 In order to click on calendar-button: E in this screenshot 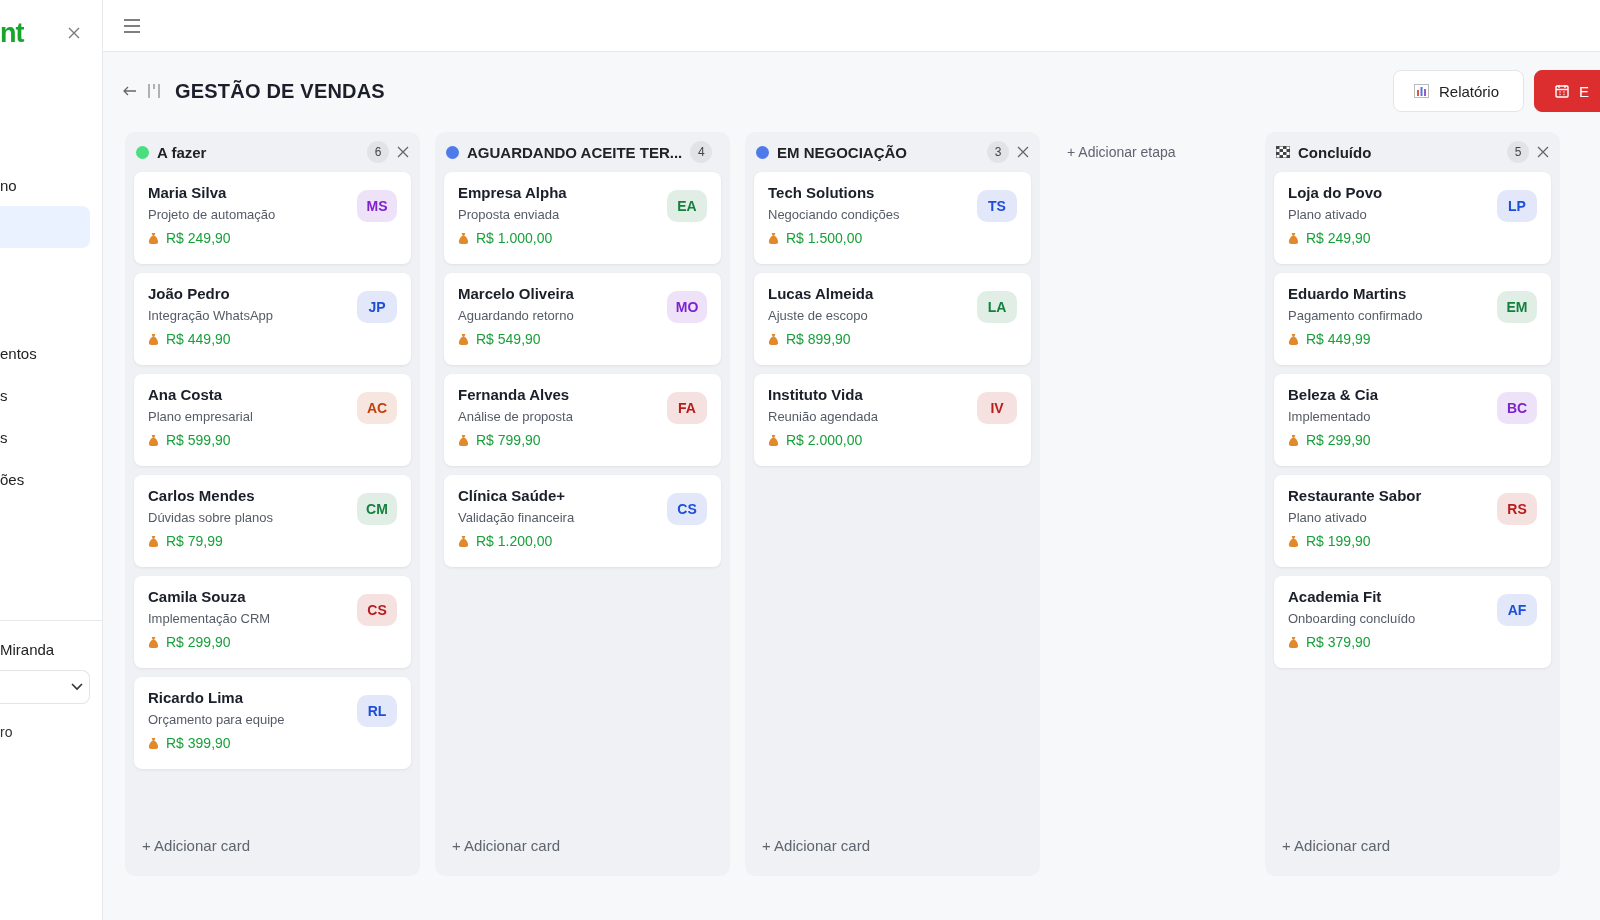, I will do `click(1567, 91)`.